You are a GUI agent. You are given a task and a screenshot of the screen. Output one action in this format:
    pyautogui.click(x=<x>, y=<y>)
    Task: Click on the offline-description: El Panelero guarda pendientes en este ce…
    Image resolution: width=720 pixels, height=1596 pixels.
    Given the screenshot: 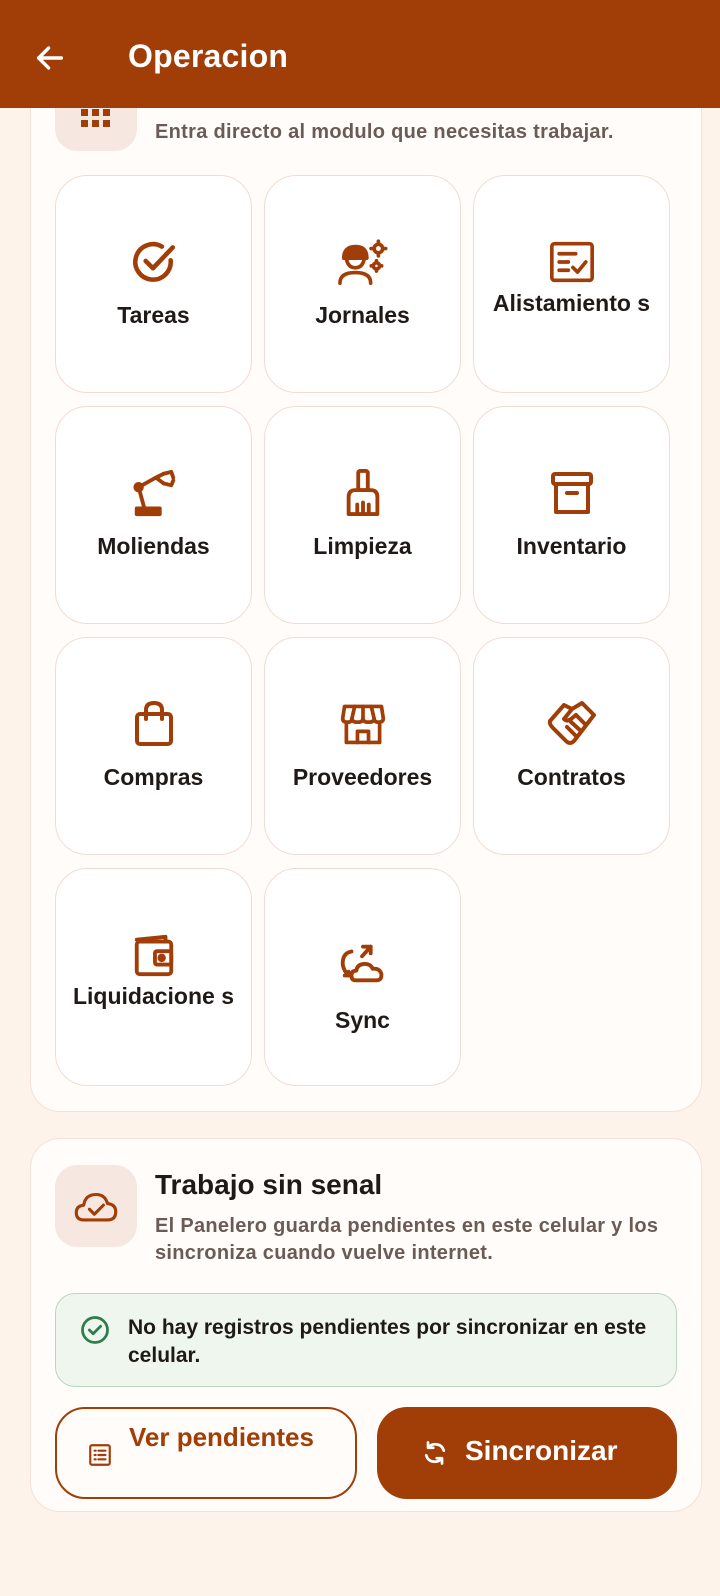 What is the action you would take?
    pyautogui.click(x=407, y=1239)
    